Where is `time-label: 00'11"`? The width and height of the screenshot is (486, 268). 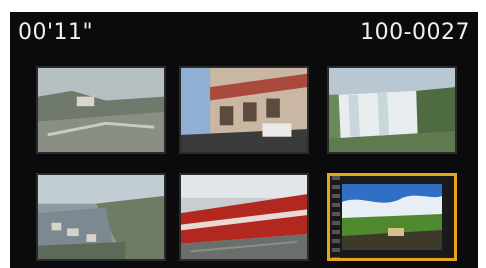
time-label: 00'11" is located at coordinates (56, 32).